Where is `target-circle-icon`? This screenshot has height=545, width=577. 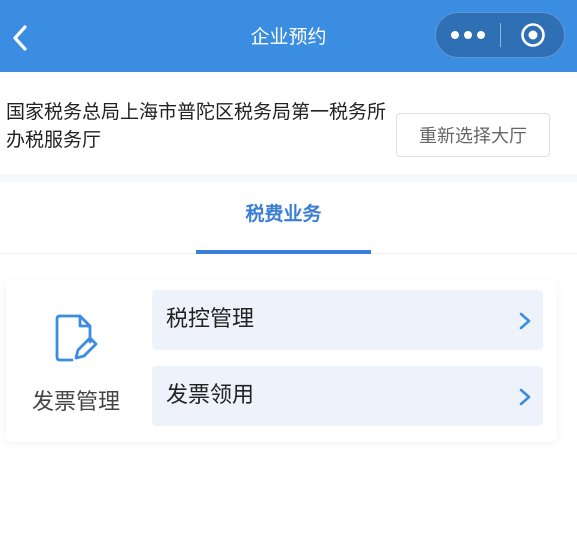 target-circle-icon is located at coordinates (532, 35).